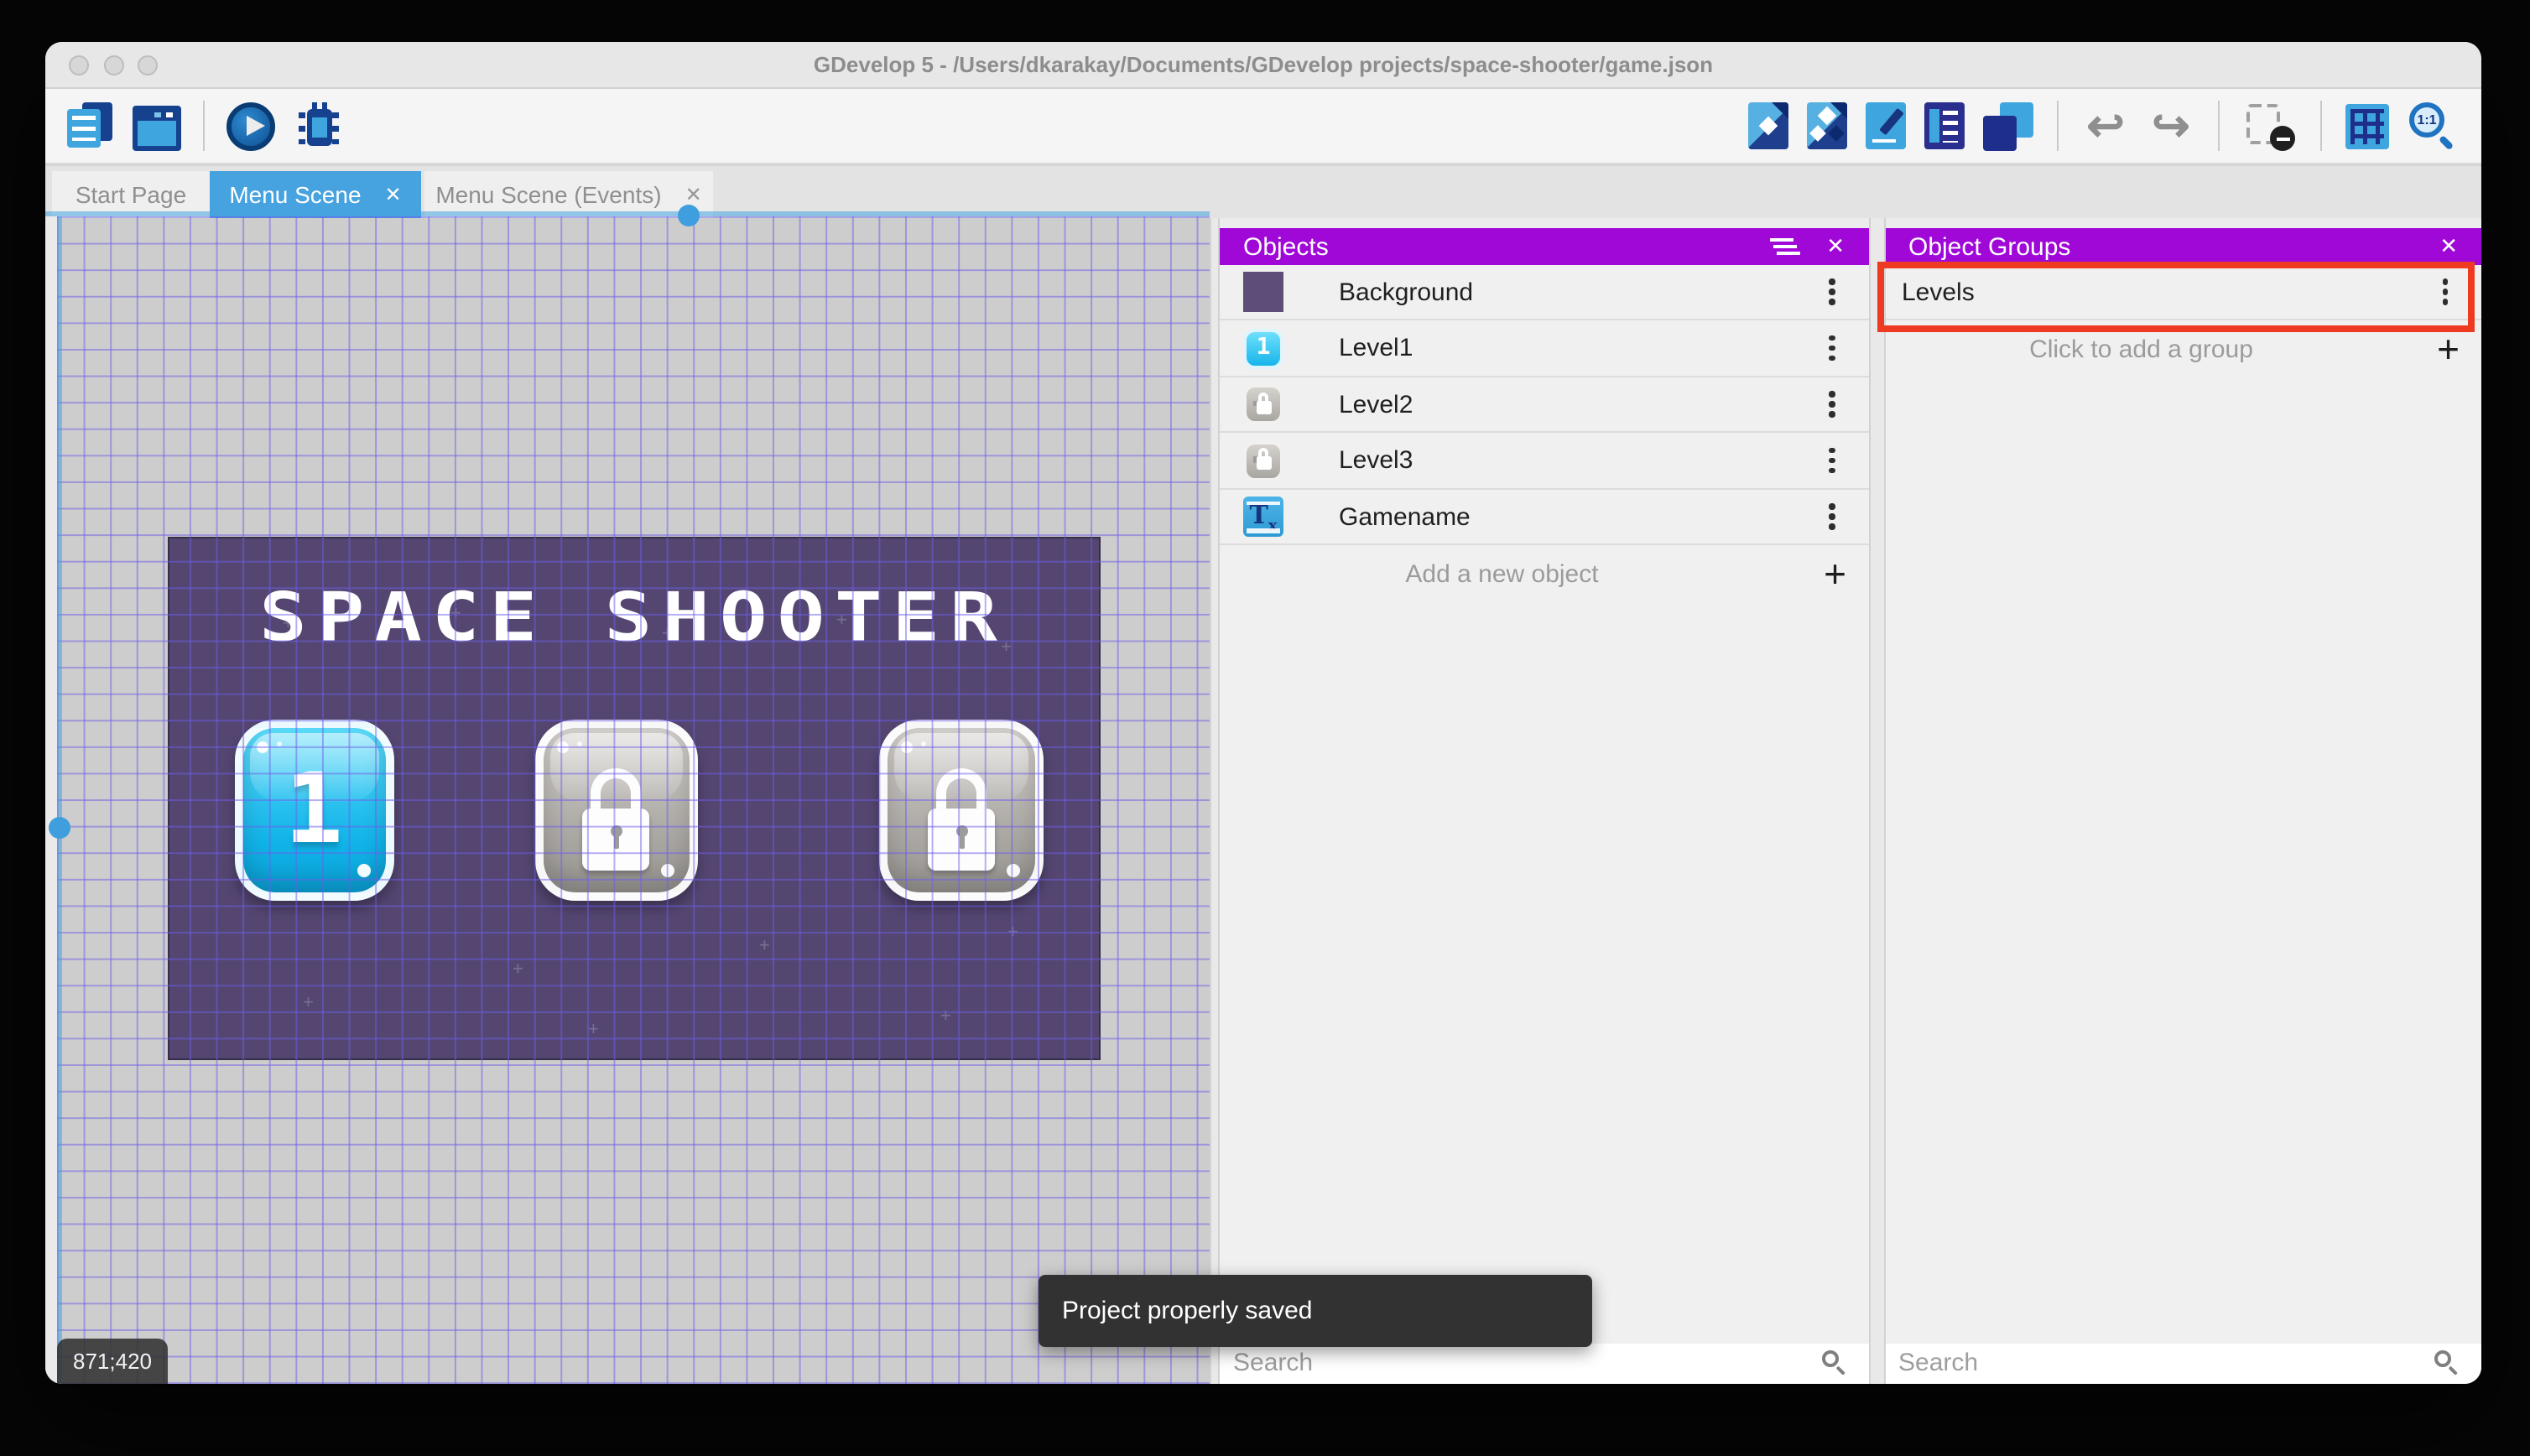  Describe the element at coordinates (1520, 1363) in the screenshot. I see `objects-search-input` at that location.